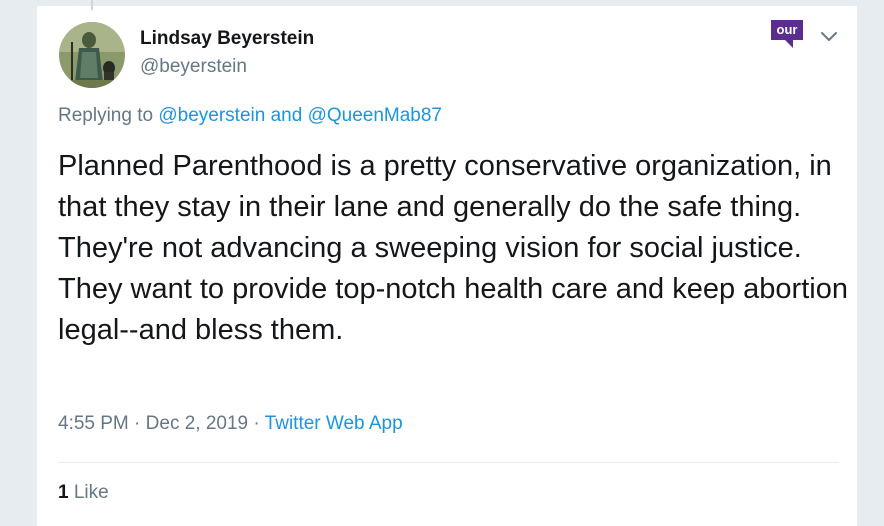 This screenshot has height=526, width=884. I want to click on stats-divider, so click(448, 462).